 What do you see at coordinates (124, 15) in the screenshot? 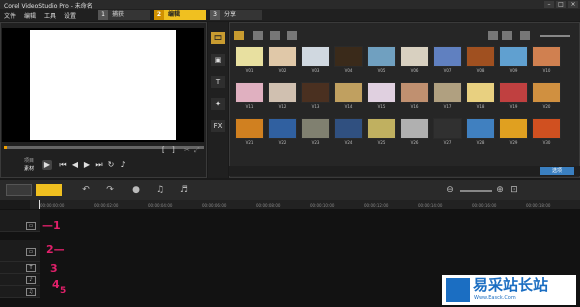
I see `step-capture: 1 捕获` at bounding box center [124, 15].